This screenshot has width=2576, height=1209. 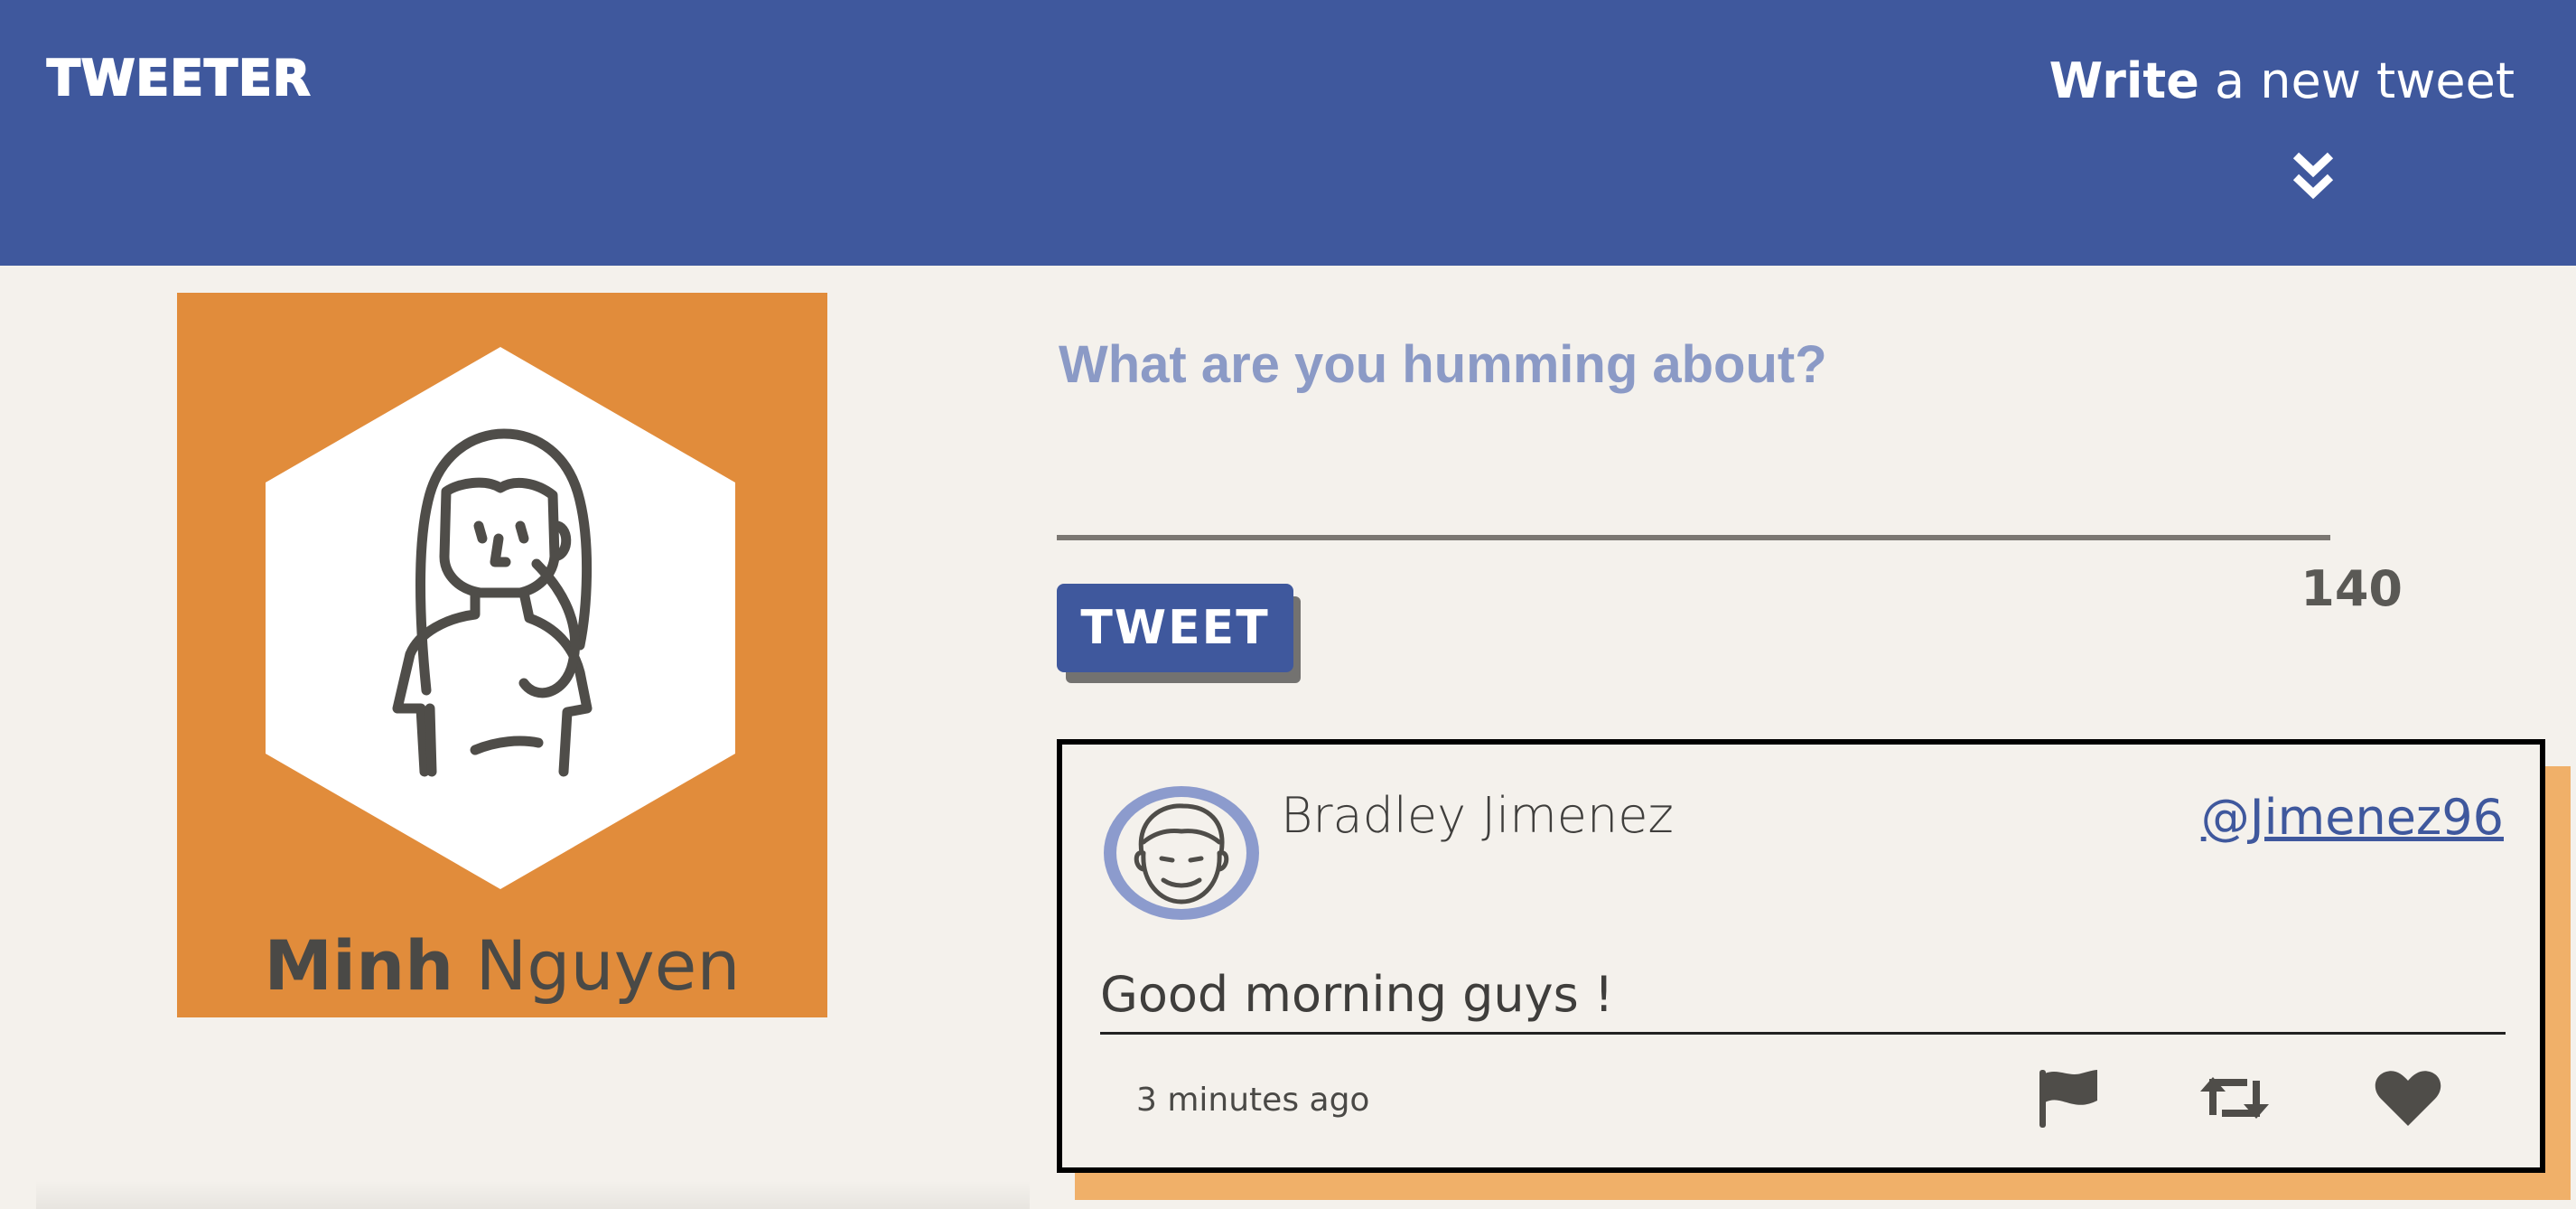 What do you see at coordinates (1175, 628) in the screenshot?
I see `tweet-submit-button: TWEET` at bounding box center [1175, 628].